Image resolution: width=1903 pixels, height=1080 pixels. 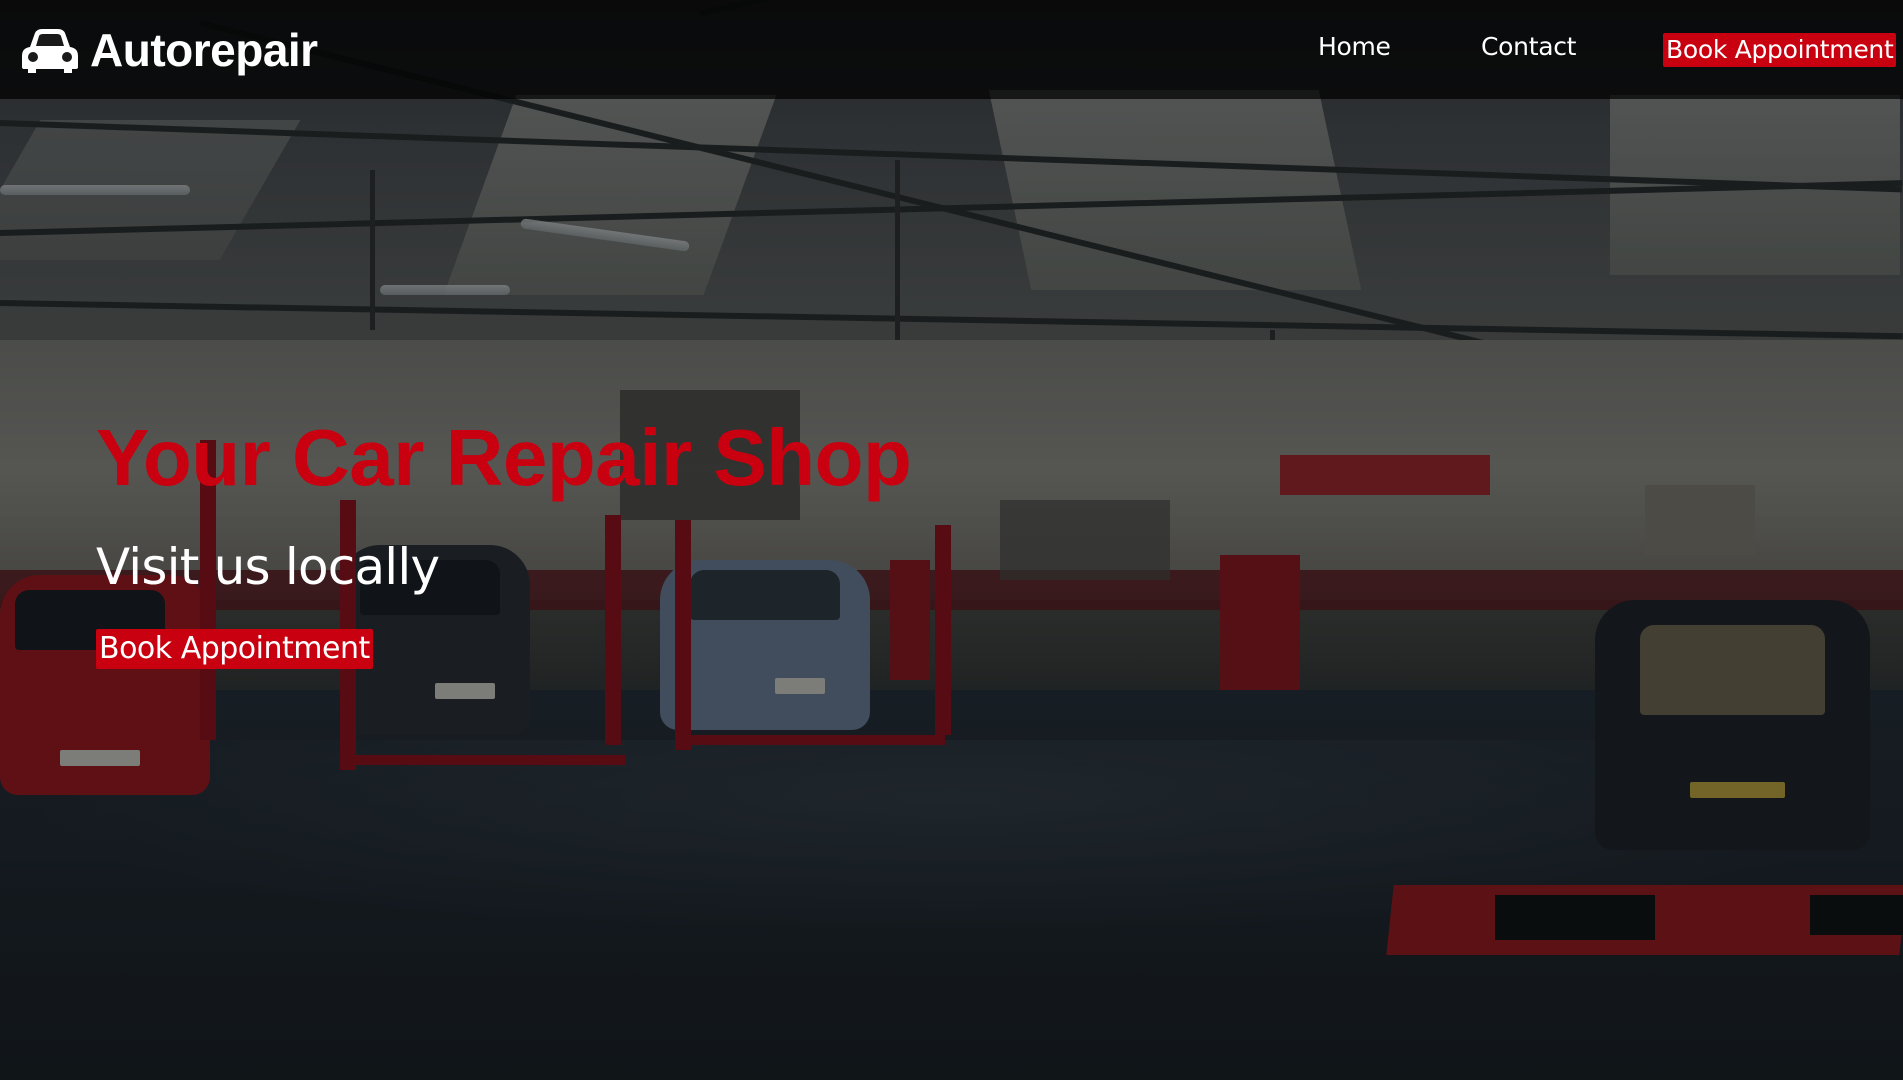 What do you see at coordinates (1780, 50) in the screenshot?
I see `nav-book-appointment-button: Book Appointment` at bounding box center [1780, 50].